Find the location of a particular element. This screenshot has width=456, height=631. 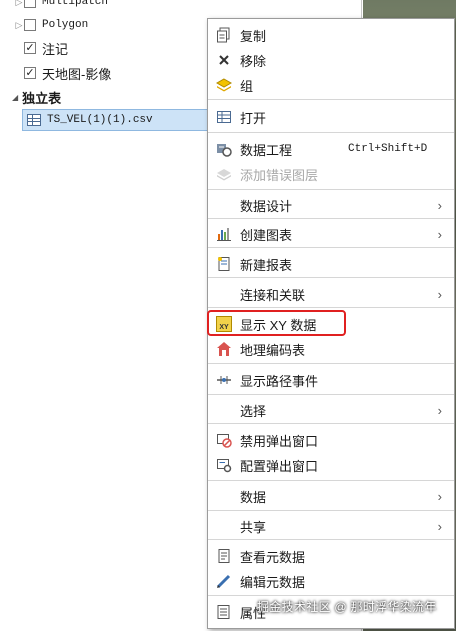

geocode-icon is located at coordinates (224, 349).